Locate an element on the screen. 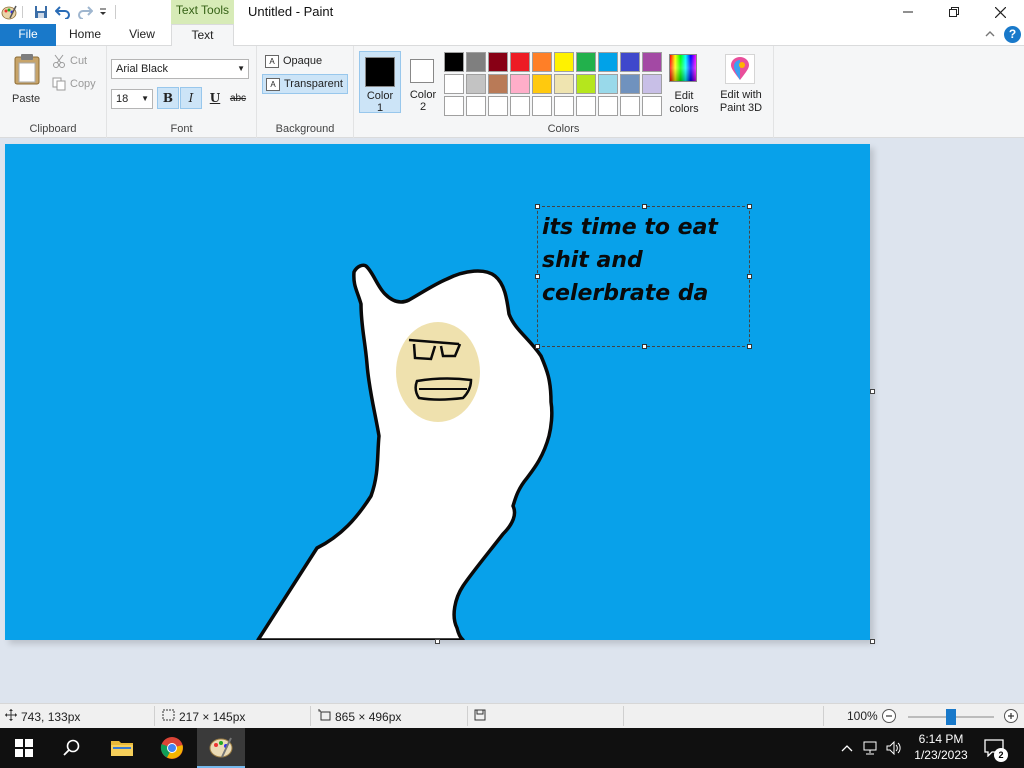 This screenshot has width=1024, height=768. copy-button: Copy is located at coordinates (78, 86).